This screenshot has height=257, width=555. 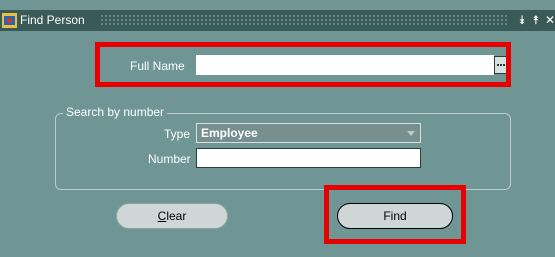 What do you see at coordinates (303, 64) in the screenshot?
I see `highlight-full-name` at bounding box center [303, 64].